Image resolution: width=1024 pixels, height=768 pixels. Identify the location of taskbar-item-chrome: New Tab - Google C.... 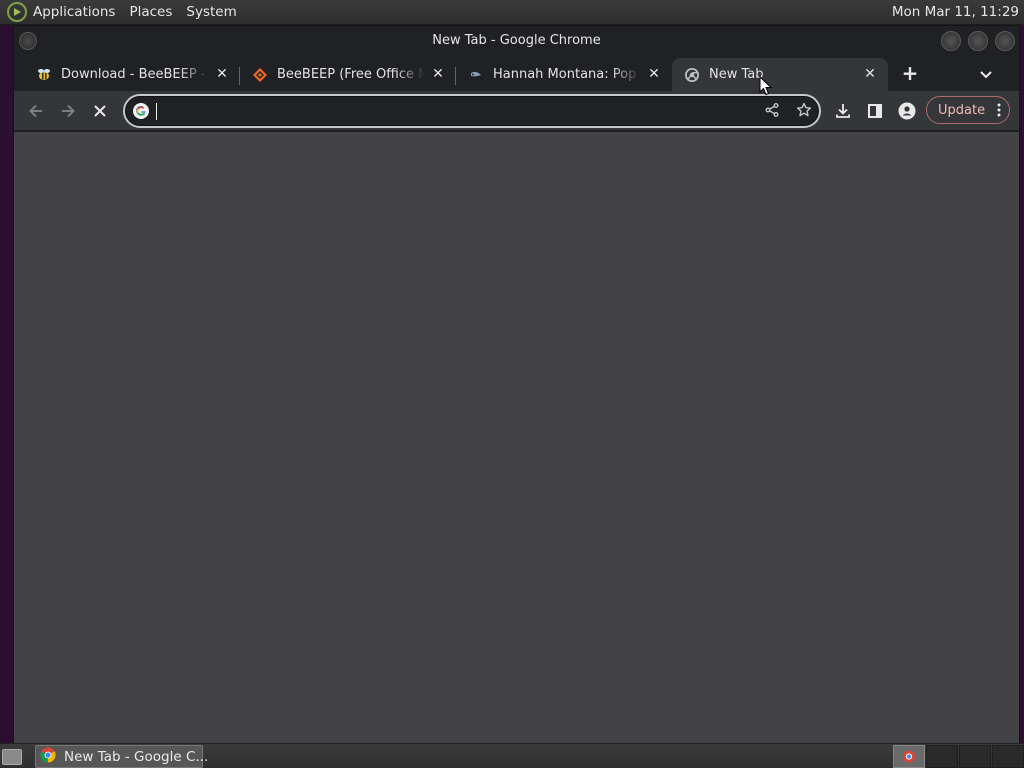
(121, 756).